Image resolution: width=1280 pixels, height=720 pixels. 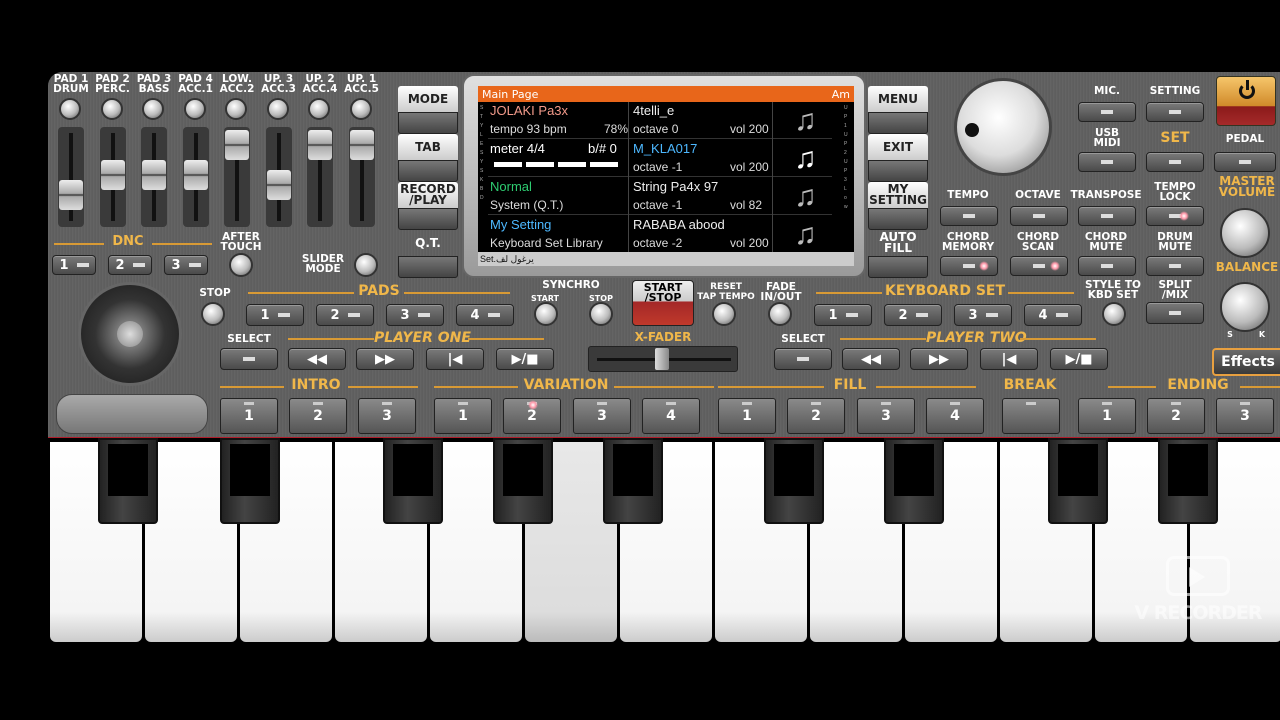 What do you see at coordinates (969, 216) in the screenshot?
I see `tempo-button` at bounding box center [969, 216].